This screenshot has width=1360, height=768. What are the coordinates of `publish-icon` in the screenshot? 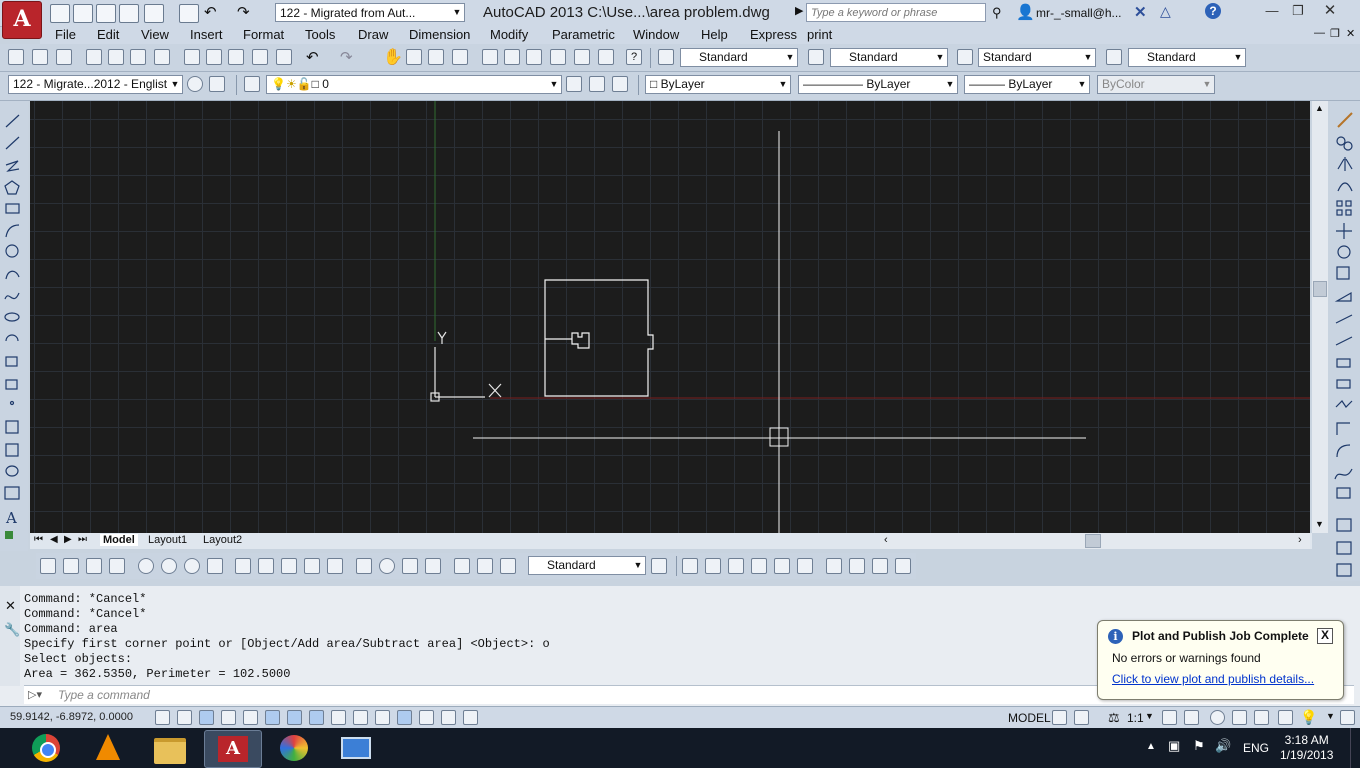 It's located at (138, 57).